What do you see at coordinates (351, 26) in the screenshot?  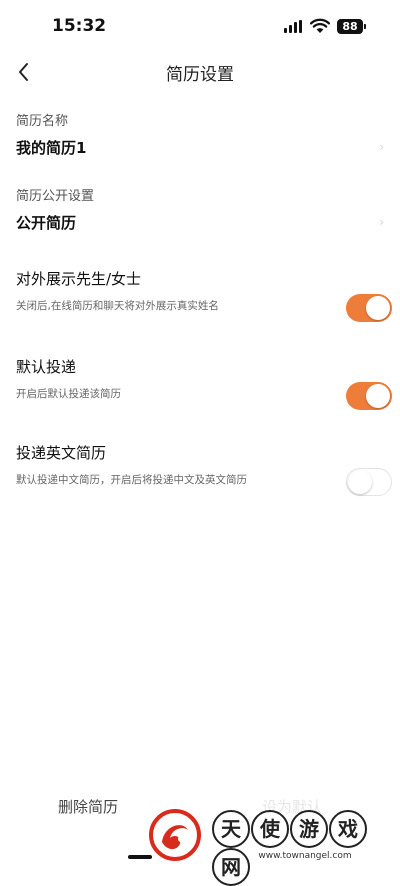 I see `battery-icon: 88` at bounding box center [351, 26].